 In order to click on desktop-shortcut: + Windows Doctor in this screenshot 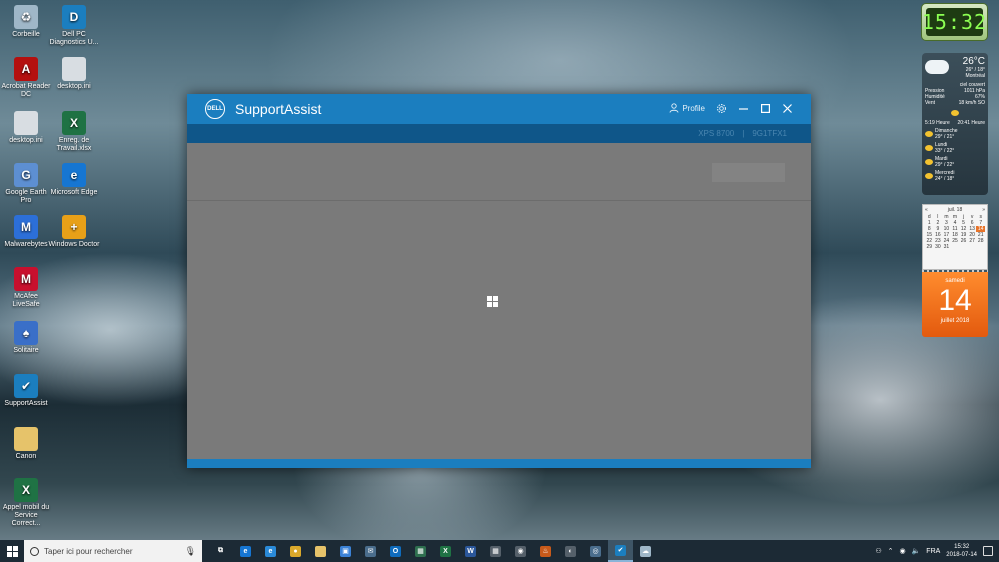, I will do `click(74, 232)`.